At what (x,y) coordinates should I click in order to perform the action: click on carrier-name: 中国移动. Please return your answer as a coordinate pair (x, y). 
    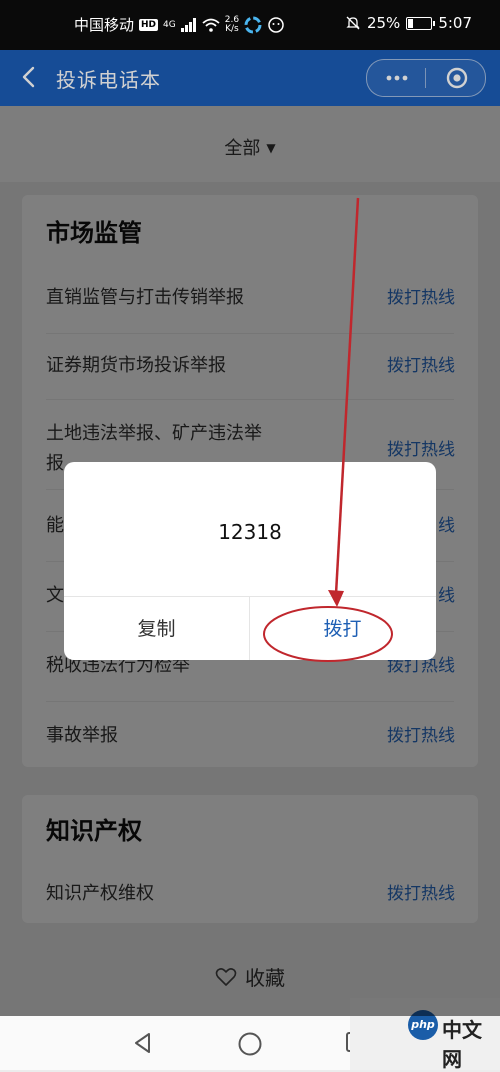
    Looking at the image, I should click on (104, 25).